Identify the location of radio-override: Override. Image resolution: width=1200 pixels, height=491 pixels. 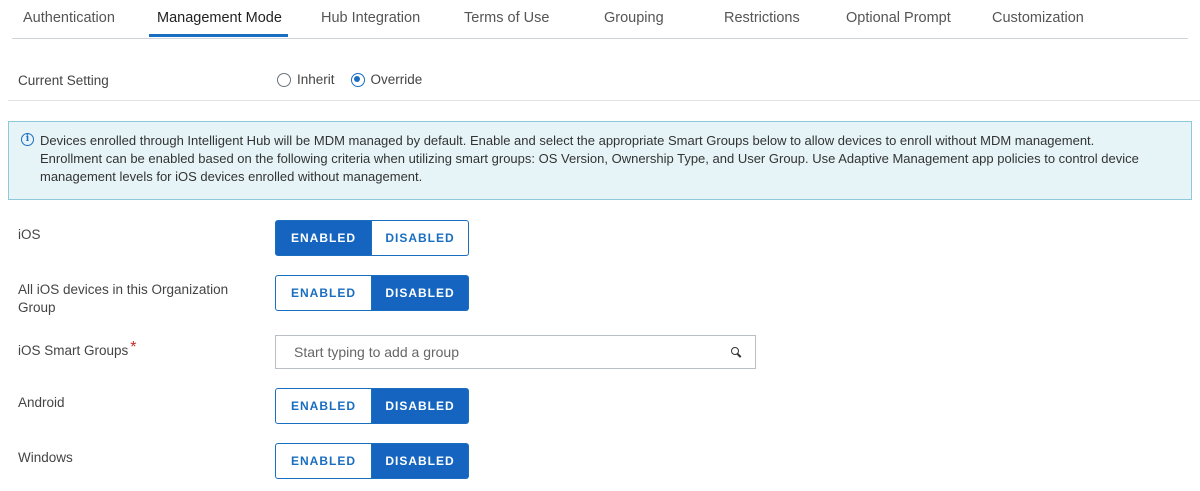
(386, 79).